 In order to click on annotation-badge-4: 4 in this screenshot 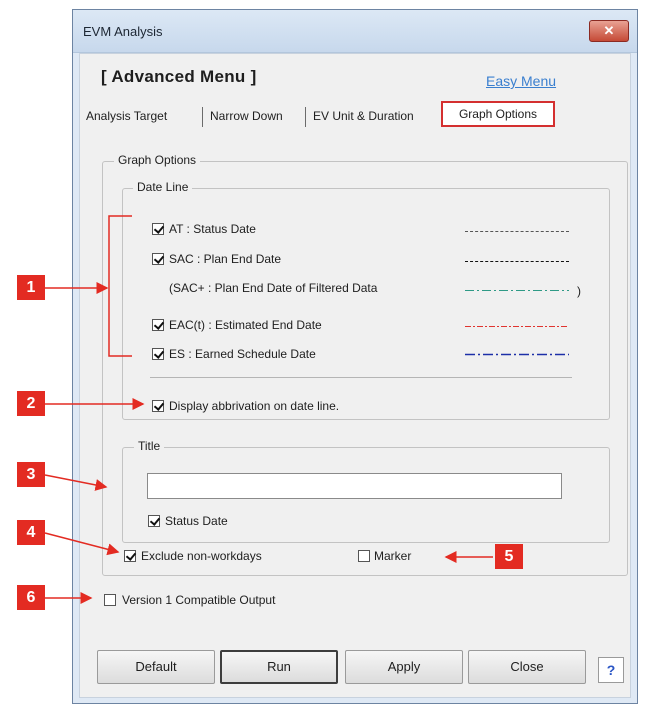, I will do `click(31, 532)`.